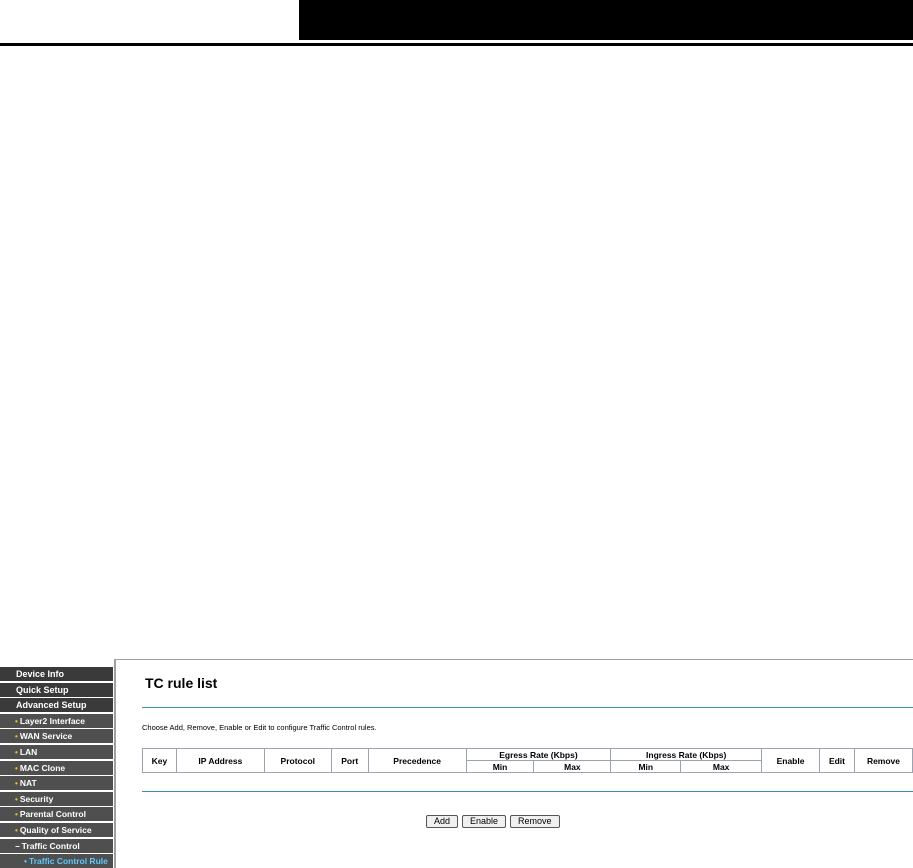 The height and width of the screenshot is (868, 913). Describe the element at coordinates (159, 760) in the screenshot. I see `column-header-key: Key` at that location.